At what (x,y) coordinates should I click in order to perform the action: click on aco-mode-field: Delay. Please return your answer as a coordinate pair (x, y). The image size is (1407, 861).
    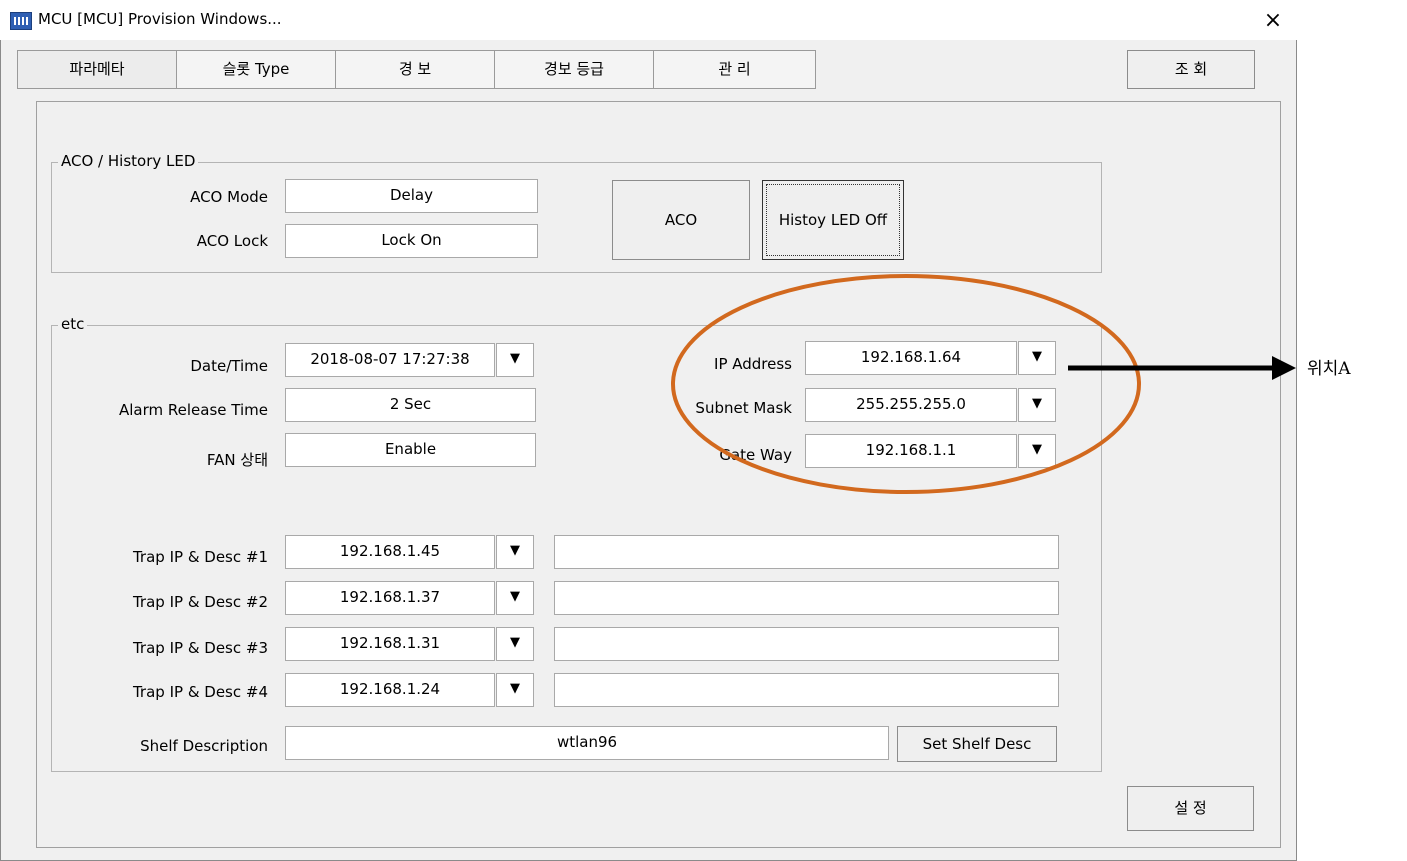
    Looking at the image, I should click on (411, 196).